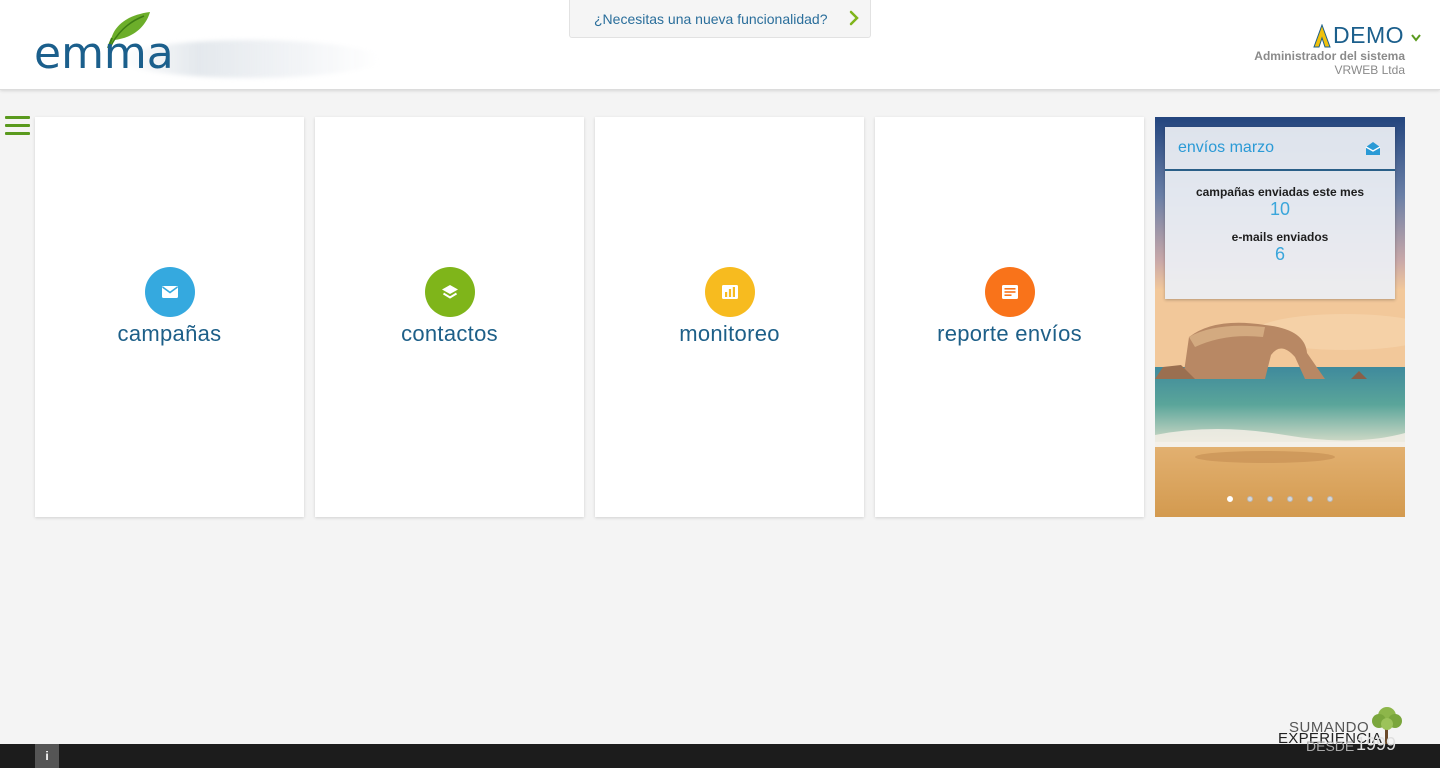 Image resolution: width=1440 pixels, height=768 pixels. What do you see at coordinates (1280, 237) in the screenshot?
I see `stat-label-emails: e-mails enviados` at bounding box center [1280, 237].